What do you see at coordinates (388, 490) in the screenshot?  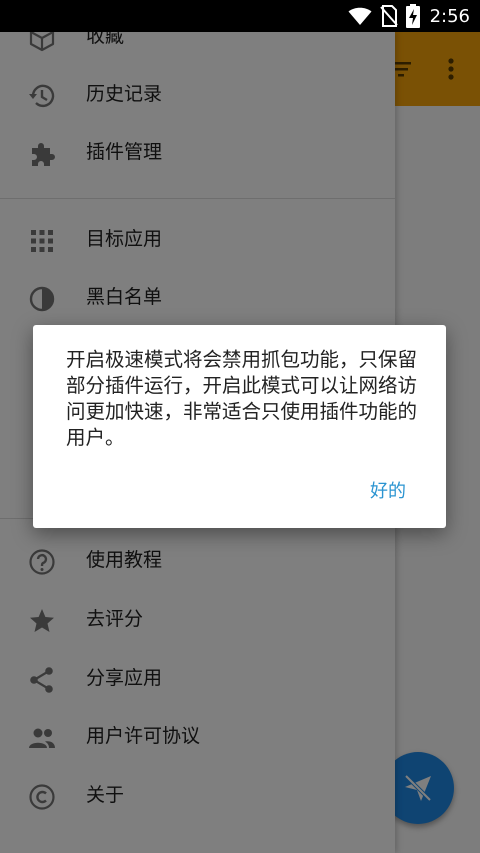 I see `ok-button: 好的` at bounding box center [388, 490].